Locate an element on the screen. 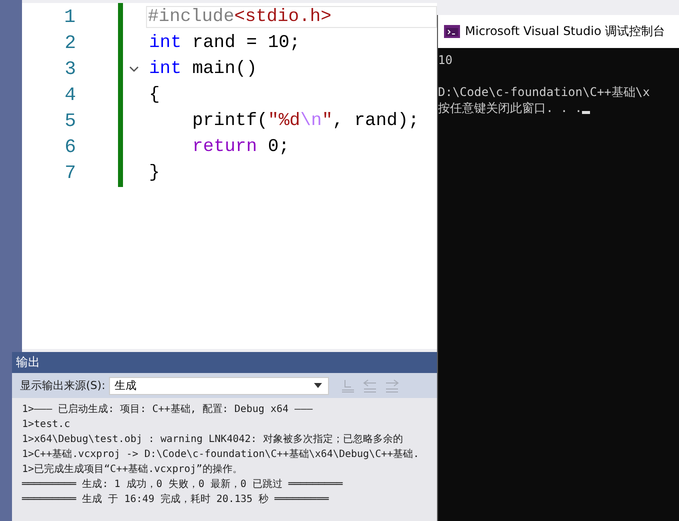 This screenshot has width=679, height=521. output-line: 1>C++基础.vcxproj -> D:\Code\c-foundation\C++基础\x64\Debug\C++基础. is located at coordinates (221, 455).